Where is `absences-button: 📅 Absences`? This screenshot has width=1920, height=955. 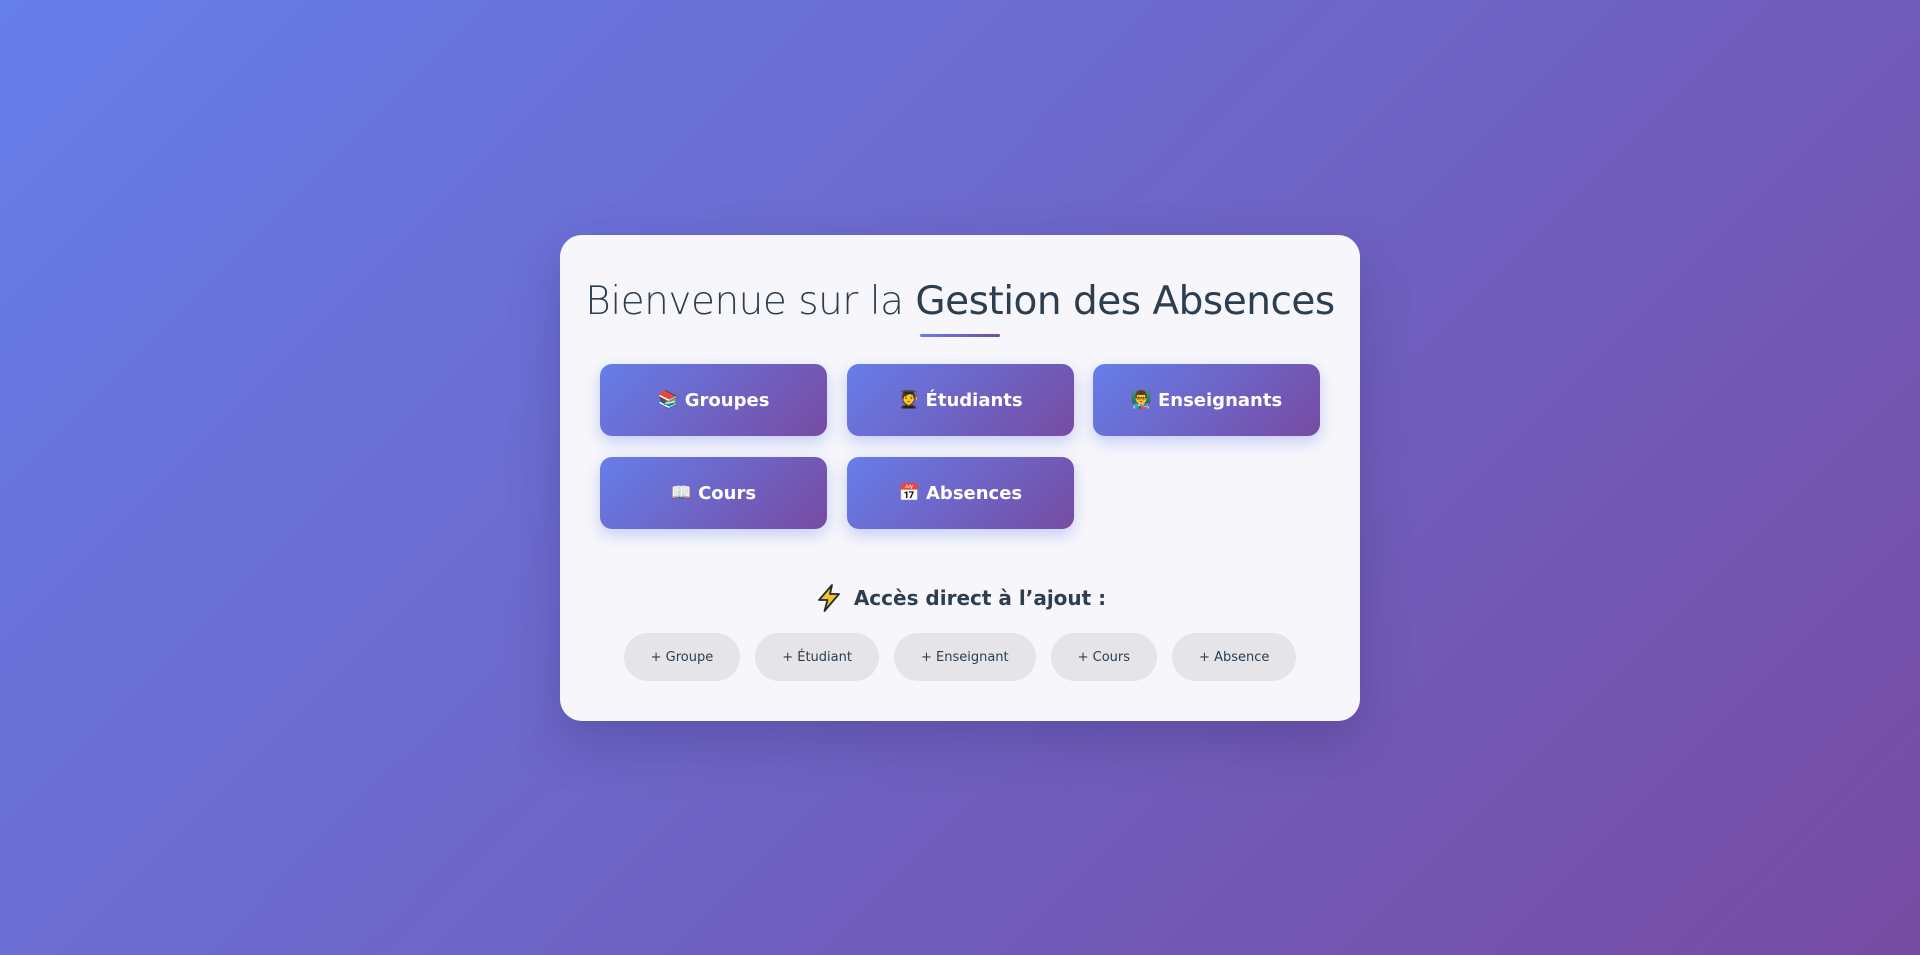
absences-button: 📅 Absences is located at coordinates (960, 493).